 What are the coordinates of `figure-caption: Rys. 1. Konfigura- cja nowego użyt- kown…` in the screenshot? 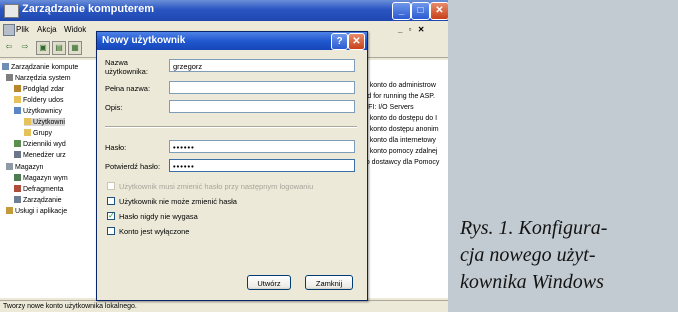 It's located at (565, 255).